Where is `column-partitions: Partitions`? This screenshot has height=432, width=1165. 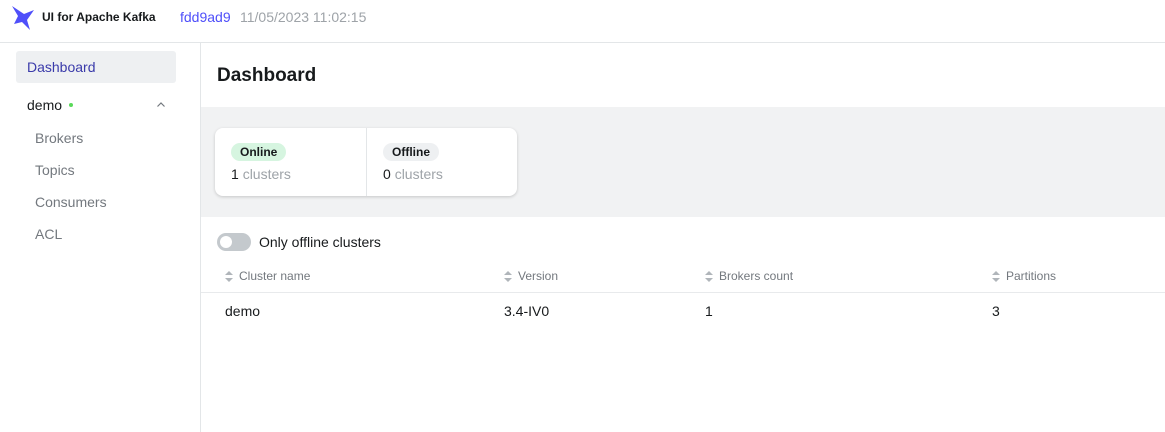
column-partitions: Partitions is located at coordinates (1024, 276).